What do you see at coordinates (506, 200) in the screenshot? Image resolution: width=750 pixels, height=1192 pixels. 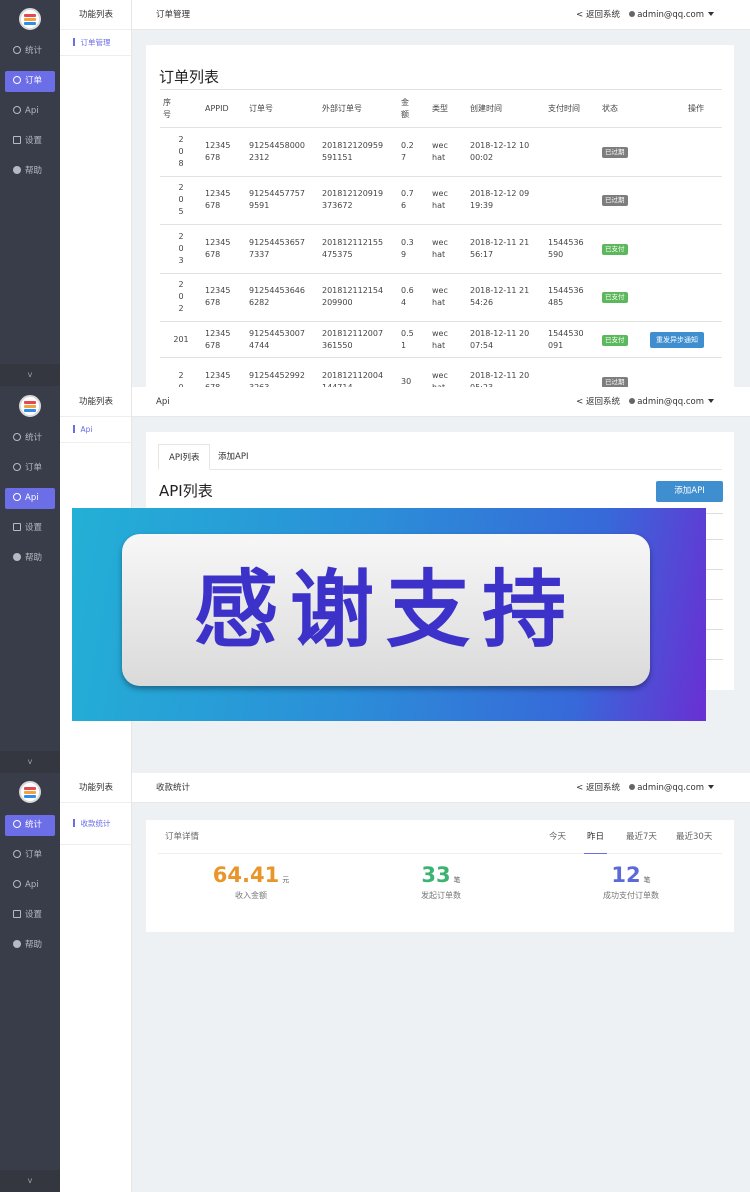 I see `cell-created-time: 2018-12-12 09 19:39` at bounding box center [506, 200].